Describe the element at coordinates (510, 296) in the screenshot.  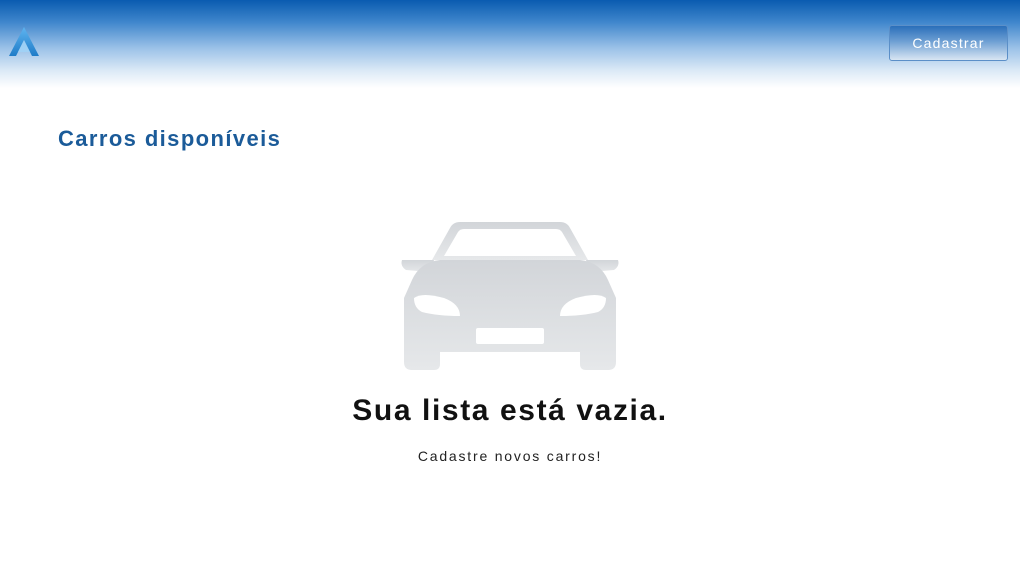
I see `car-icon` at that location.